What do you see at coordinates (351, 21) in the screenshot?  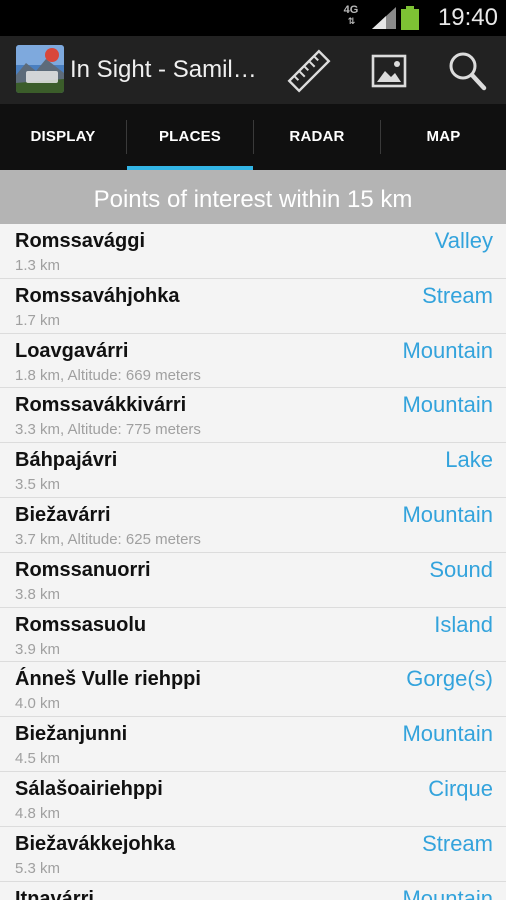 I see `data-arrows-icon: ⇅` at bounding box center [351, 21].